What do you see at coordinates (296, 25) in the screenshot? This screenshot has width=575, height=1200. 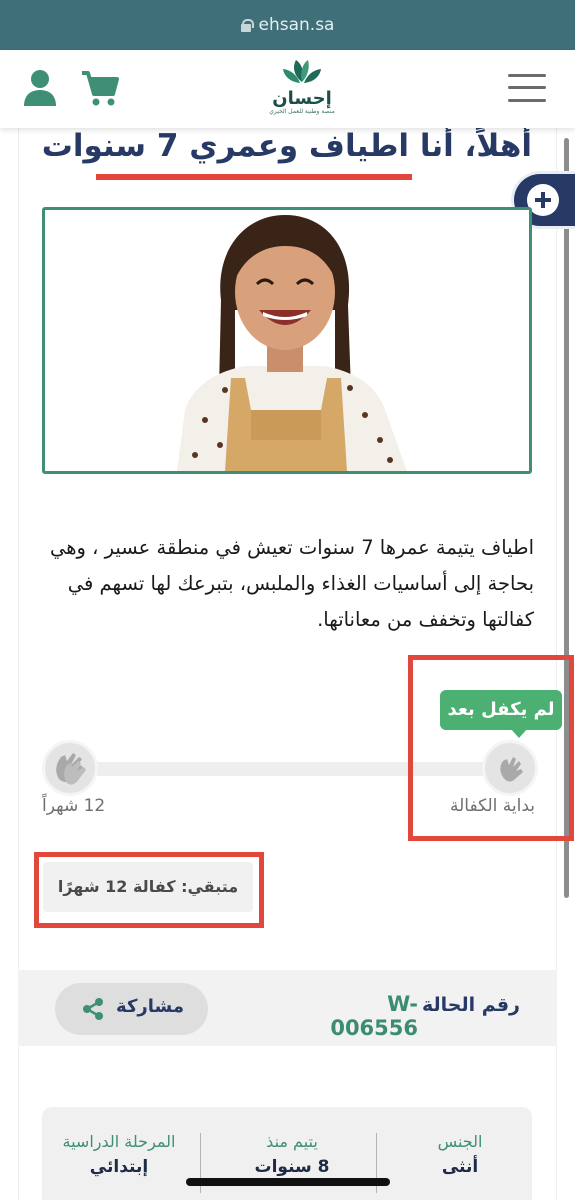 I see `url-text: ehsan.sa` at bounding box center [296, 25].